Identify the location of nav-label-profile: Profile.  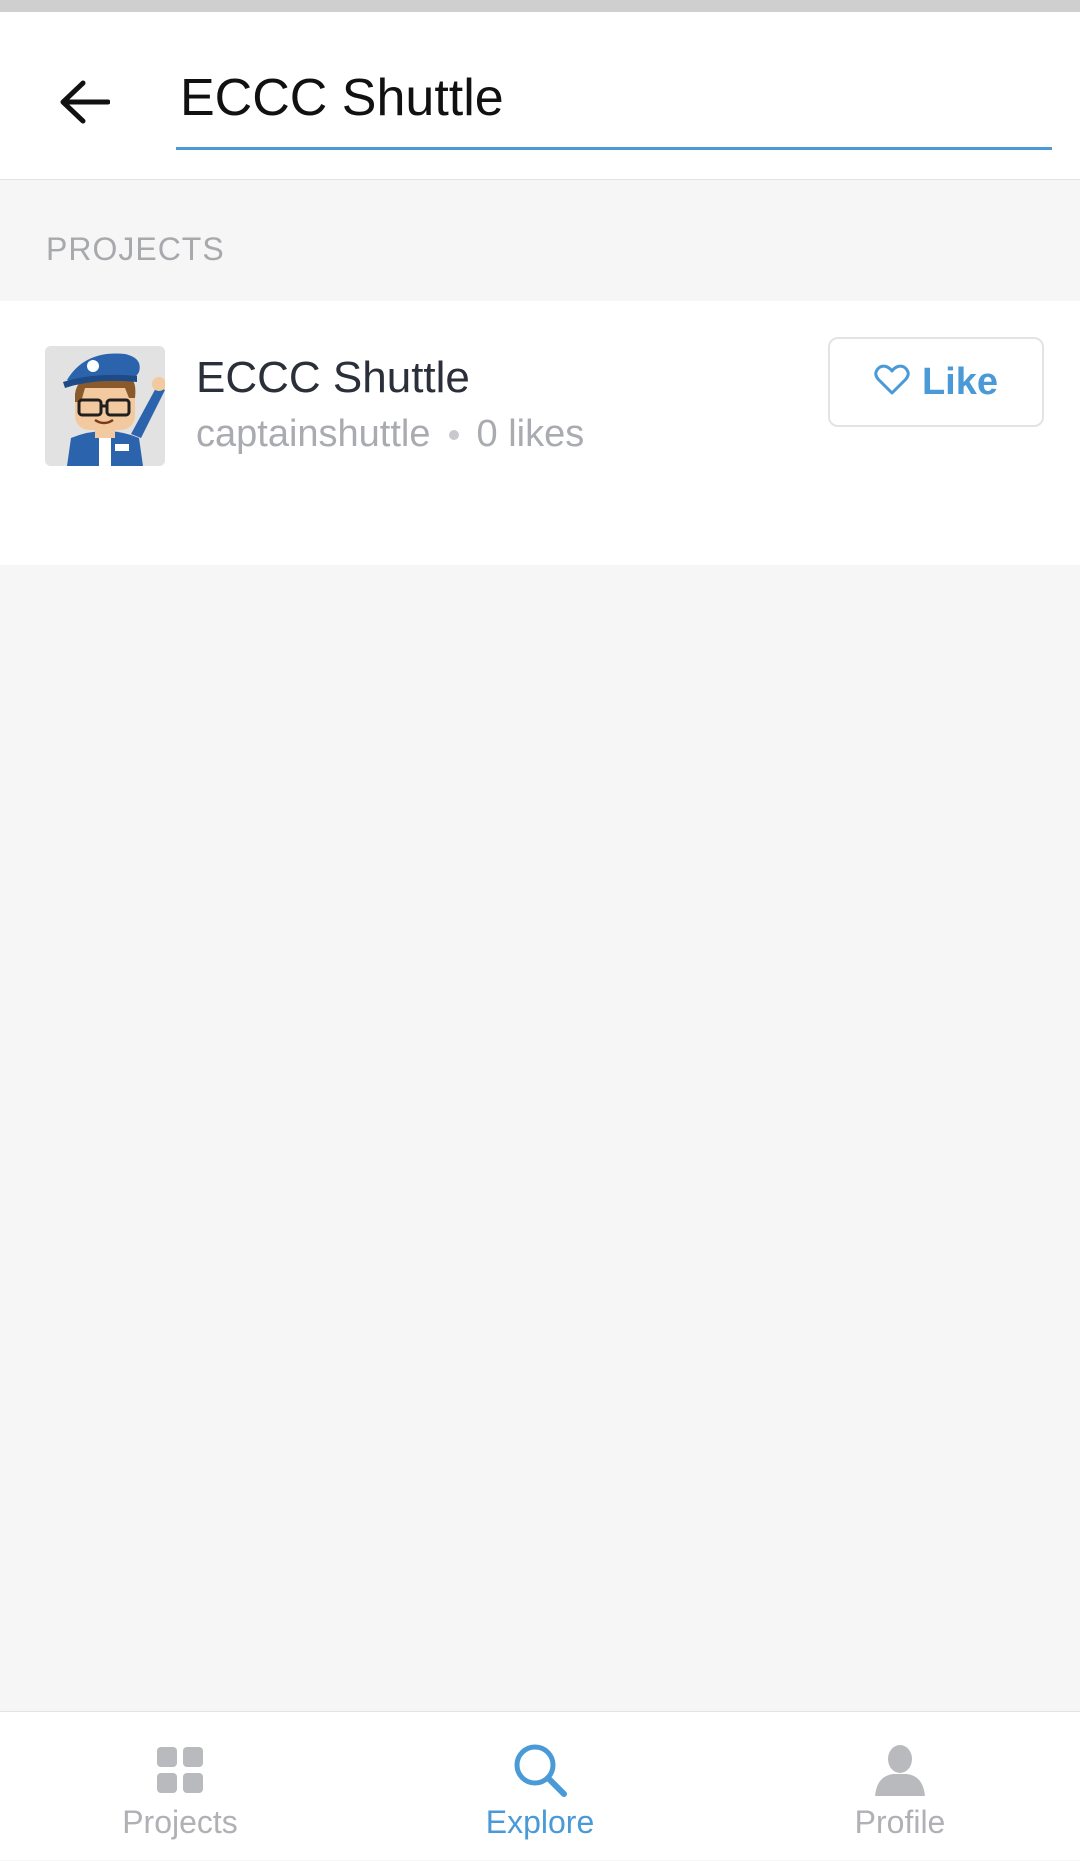
(900, 1822).